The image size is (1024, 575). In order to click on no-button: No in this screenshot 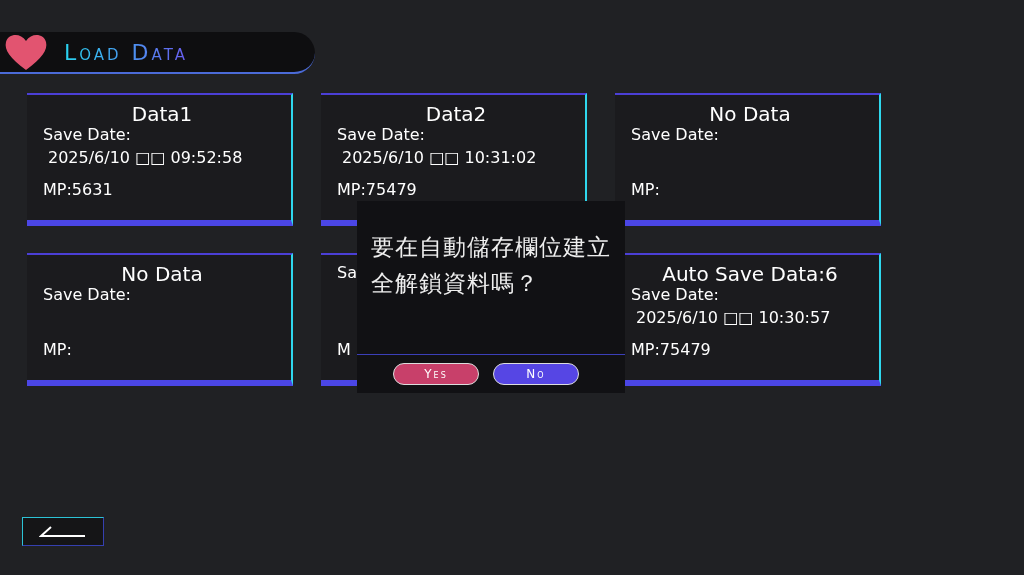, I will do `click(536, 374)`.